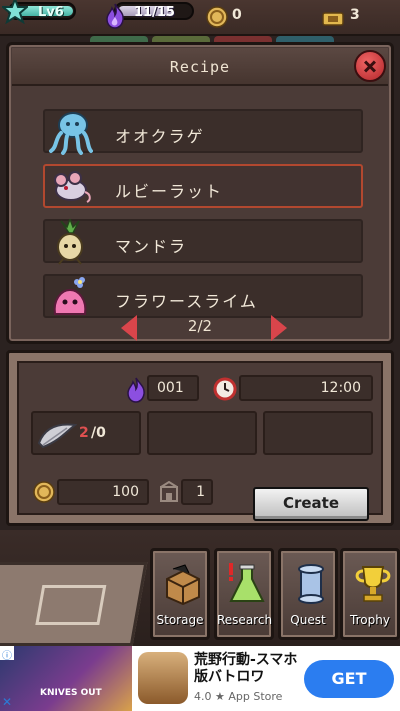 Image resolution: width=400 pixels, height=711 pixels. Describe the element at coordinates (247, 582) in the screenshot. I see `flask-icon` at that location.